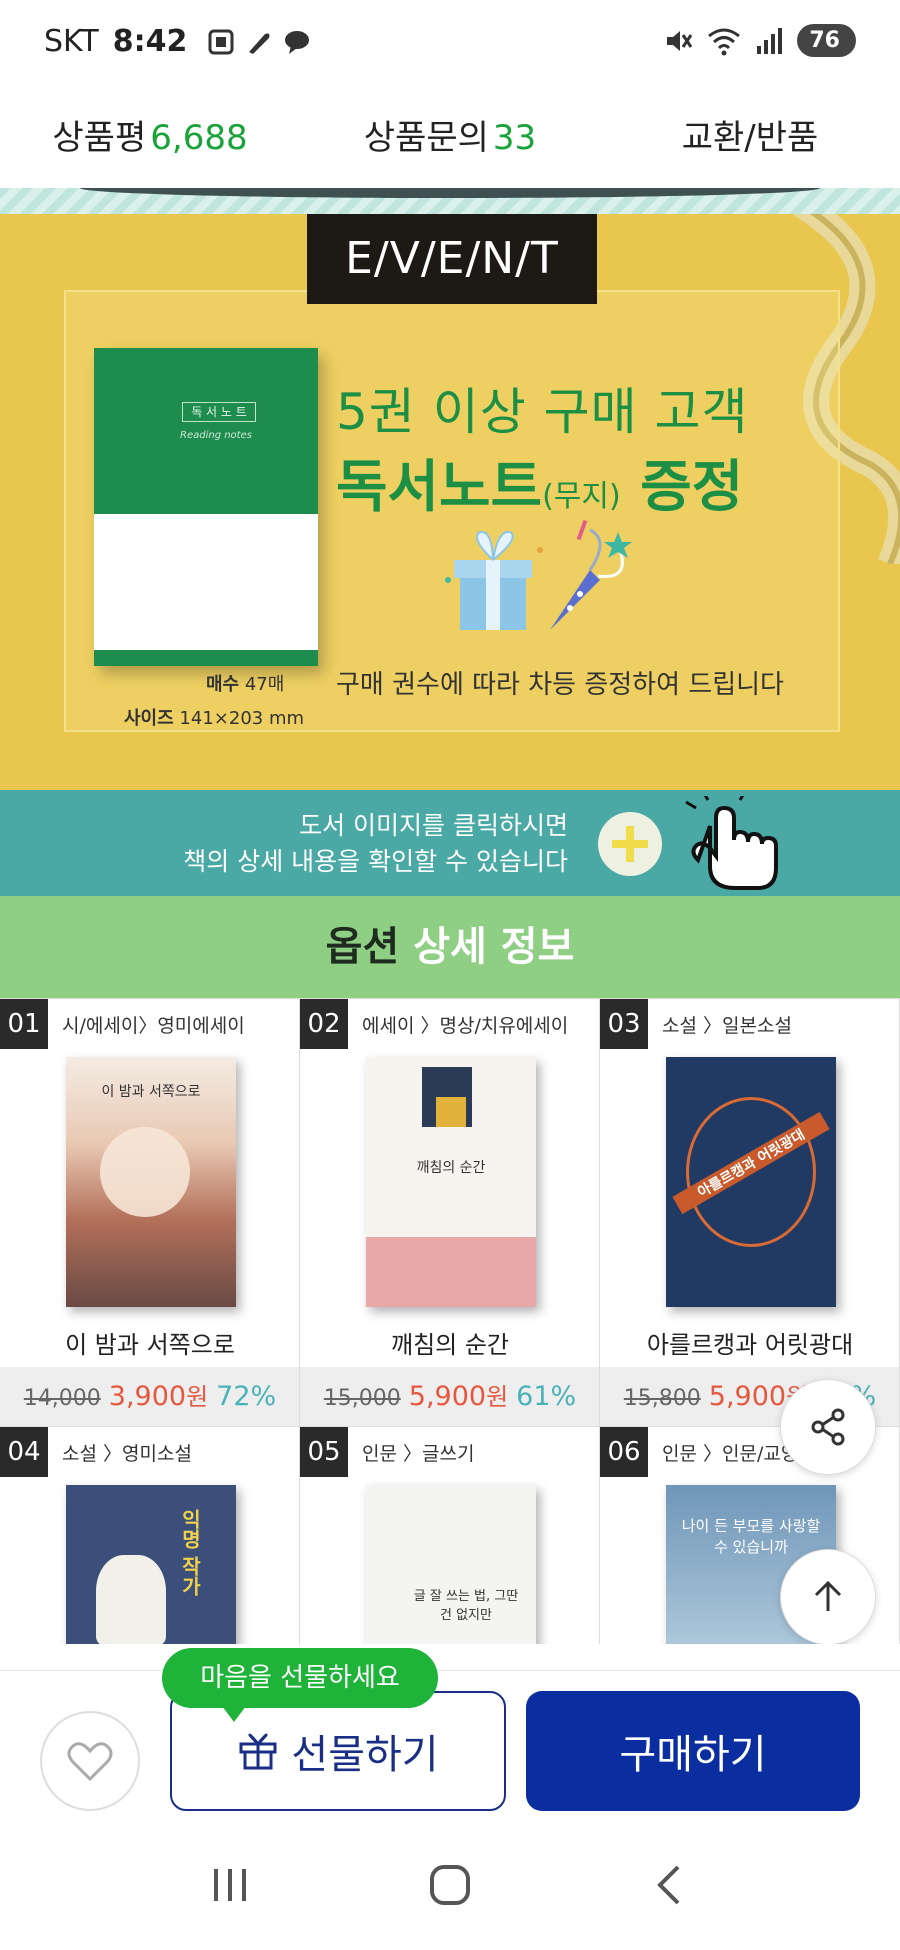 The height and width of the screenshot is (1950, 900). What do you see at coordinates (300, 1685) in the screenshot?
I see `gift-tooltip: 마음을 선물하세요` at bounding box center [300, 1685].